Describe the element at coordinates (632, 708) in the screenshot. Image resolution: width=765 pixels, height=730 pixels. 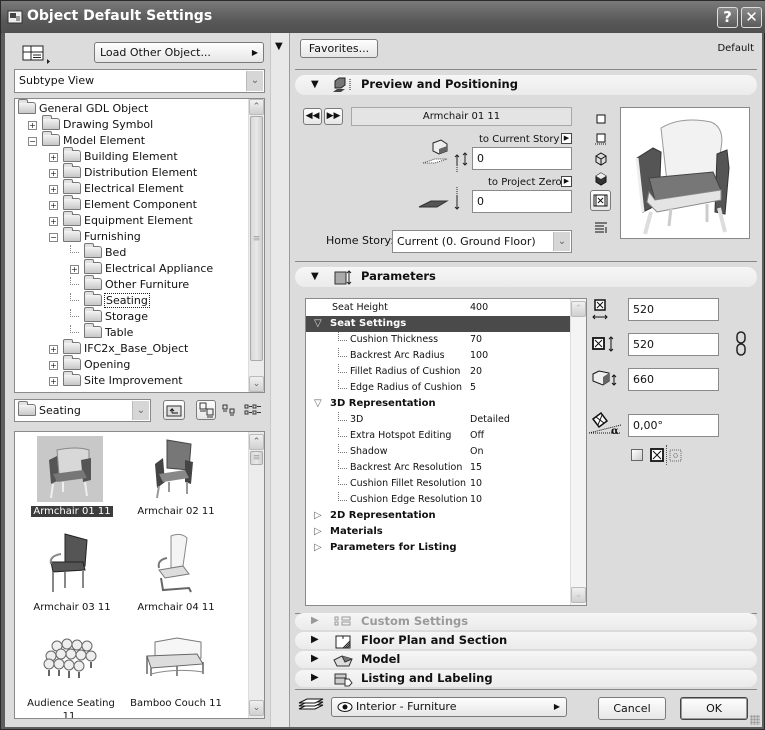
I see `cancel-button: Cancel` at that location.